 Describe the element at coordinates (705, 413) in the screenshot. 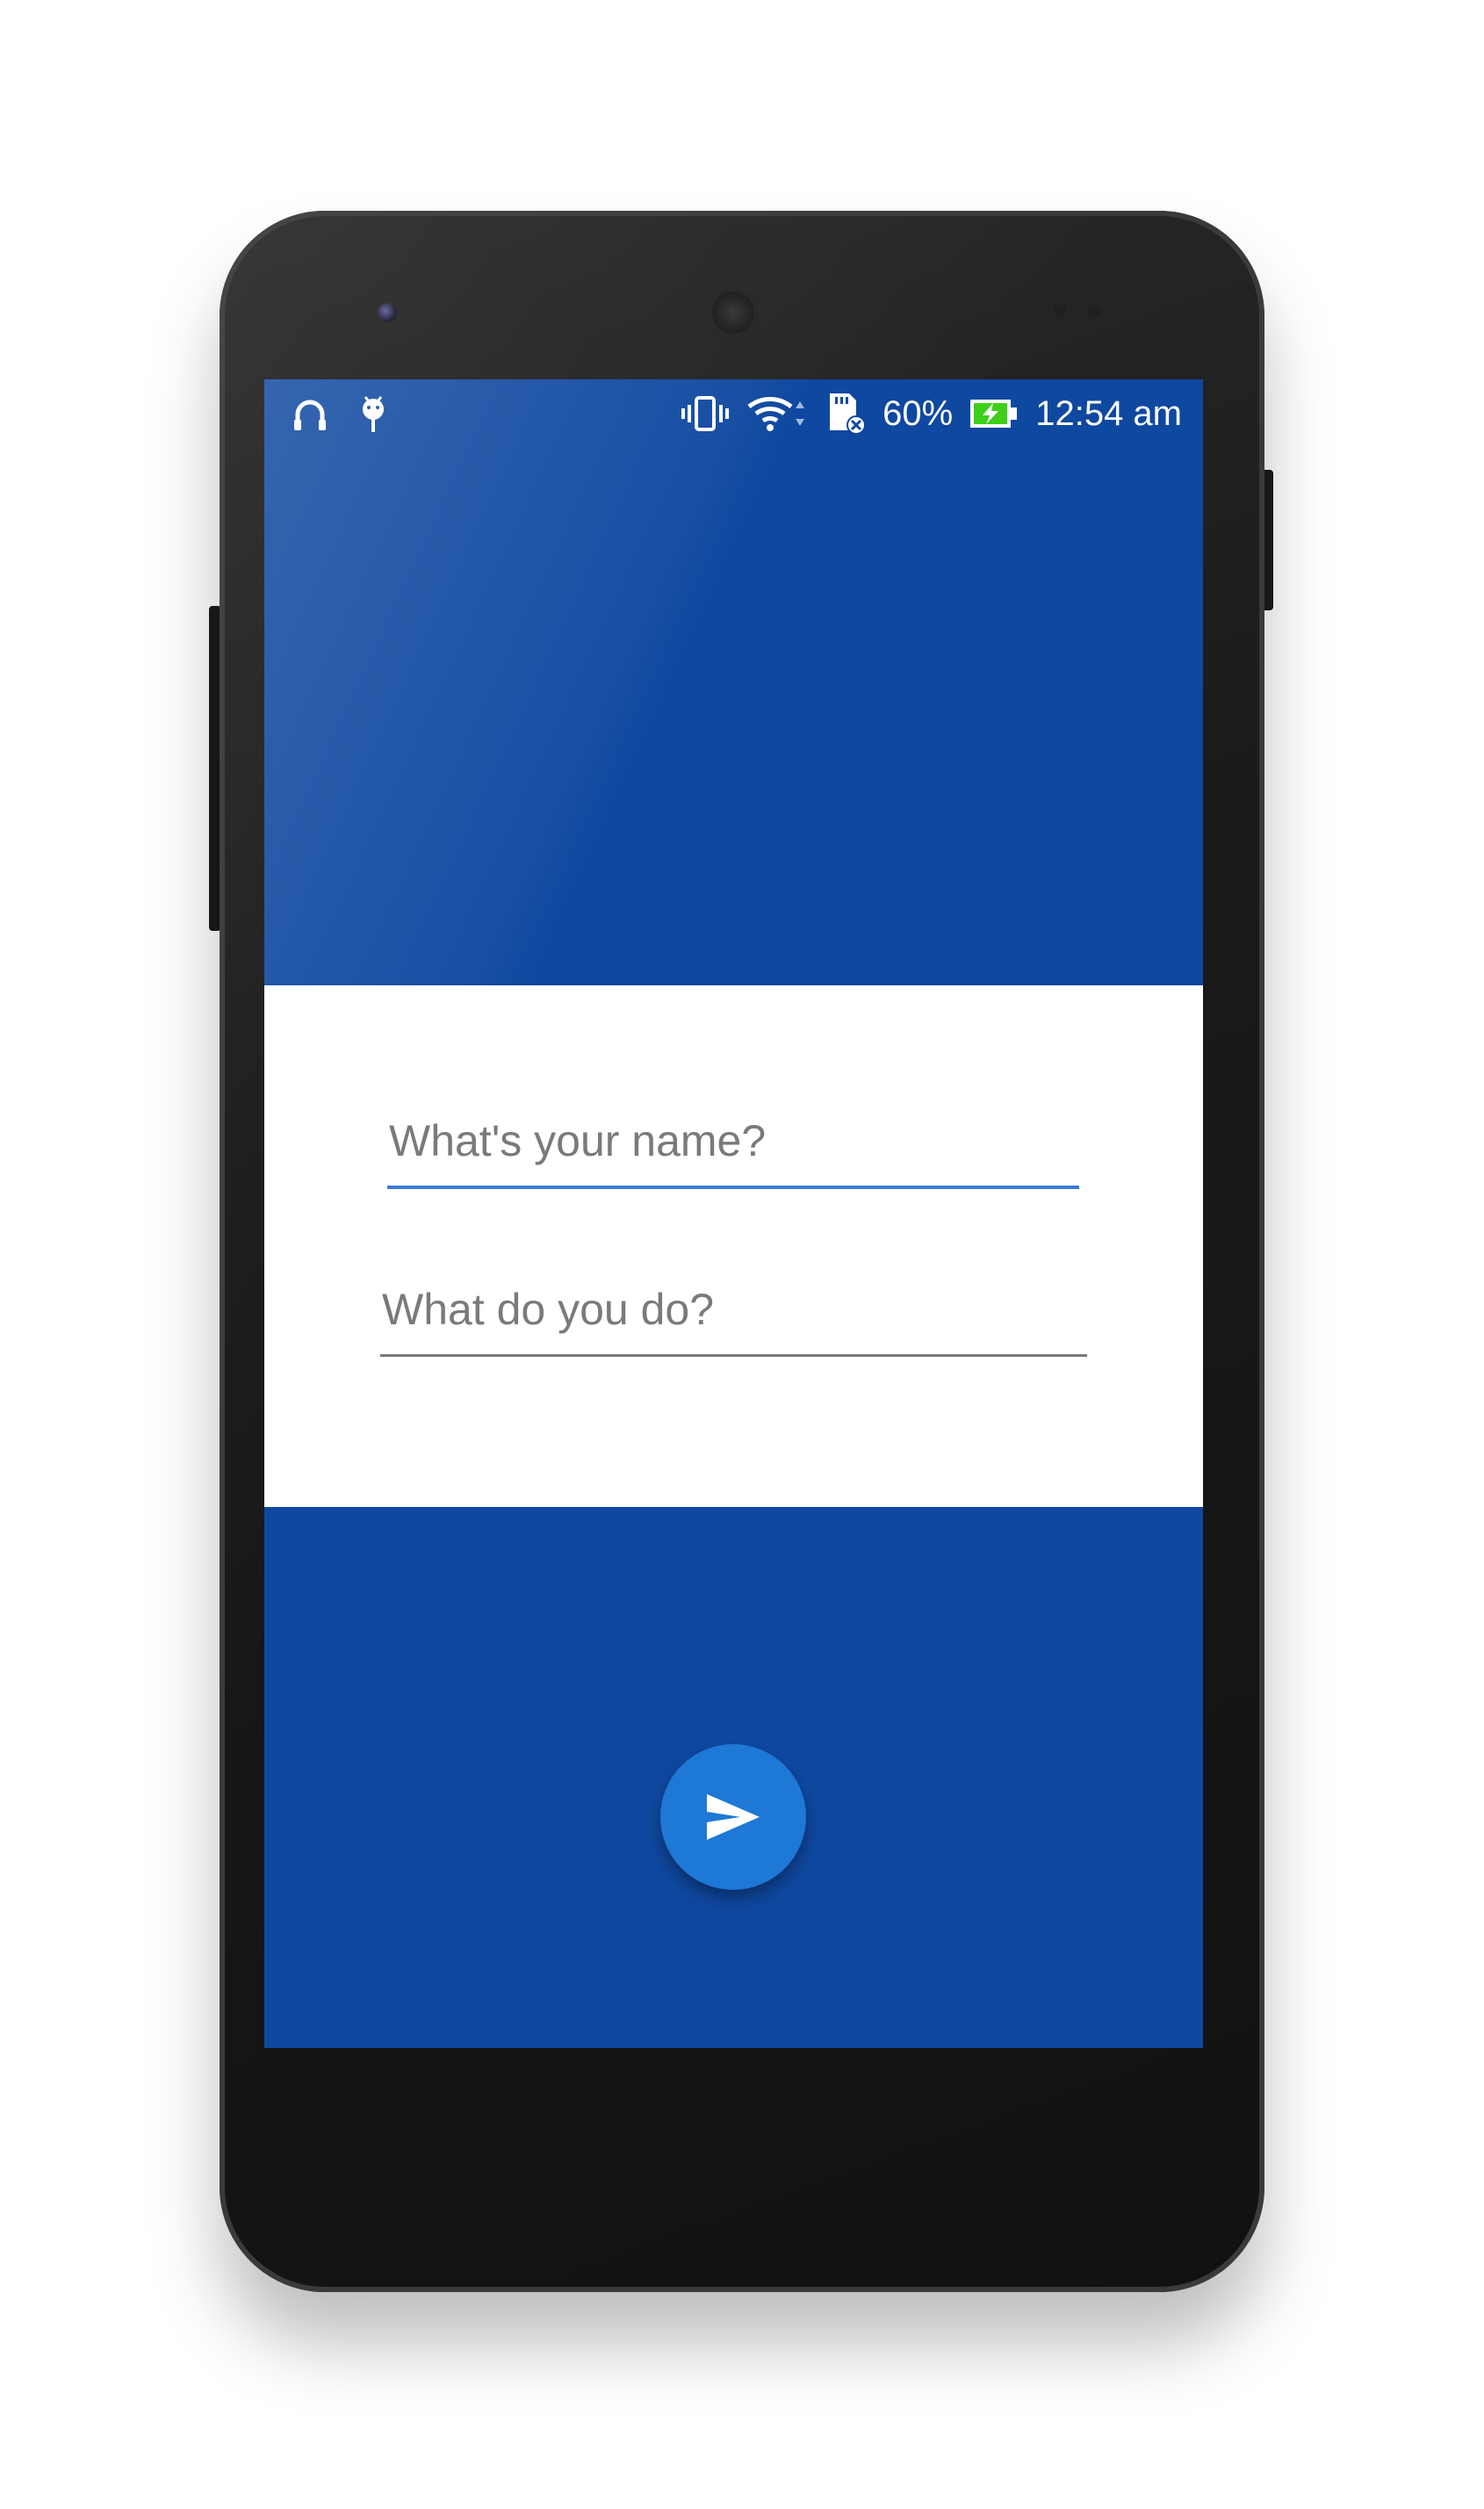

I see `vibrate-icon` at that location.